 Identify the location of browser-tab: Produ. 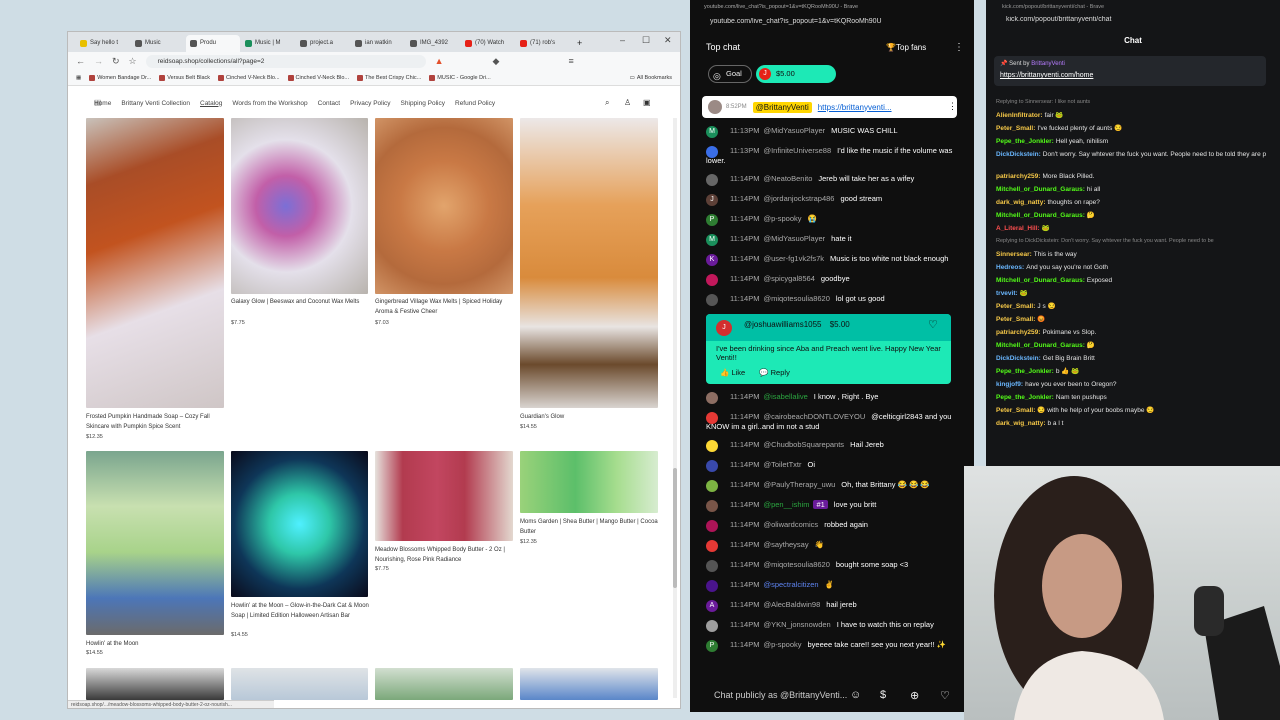
(213, 43).